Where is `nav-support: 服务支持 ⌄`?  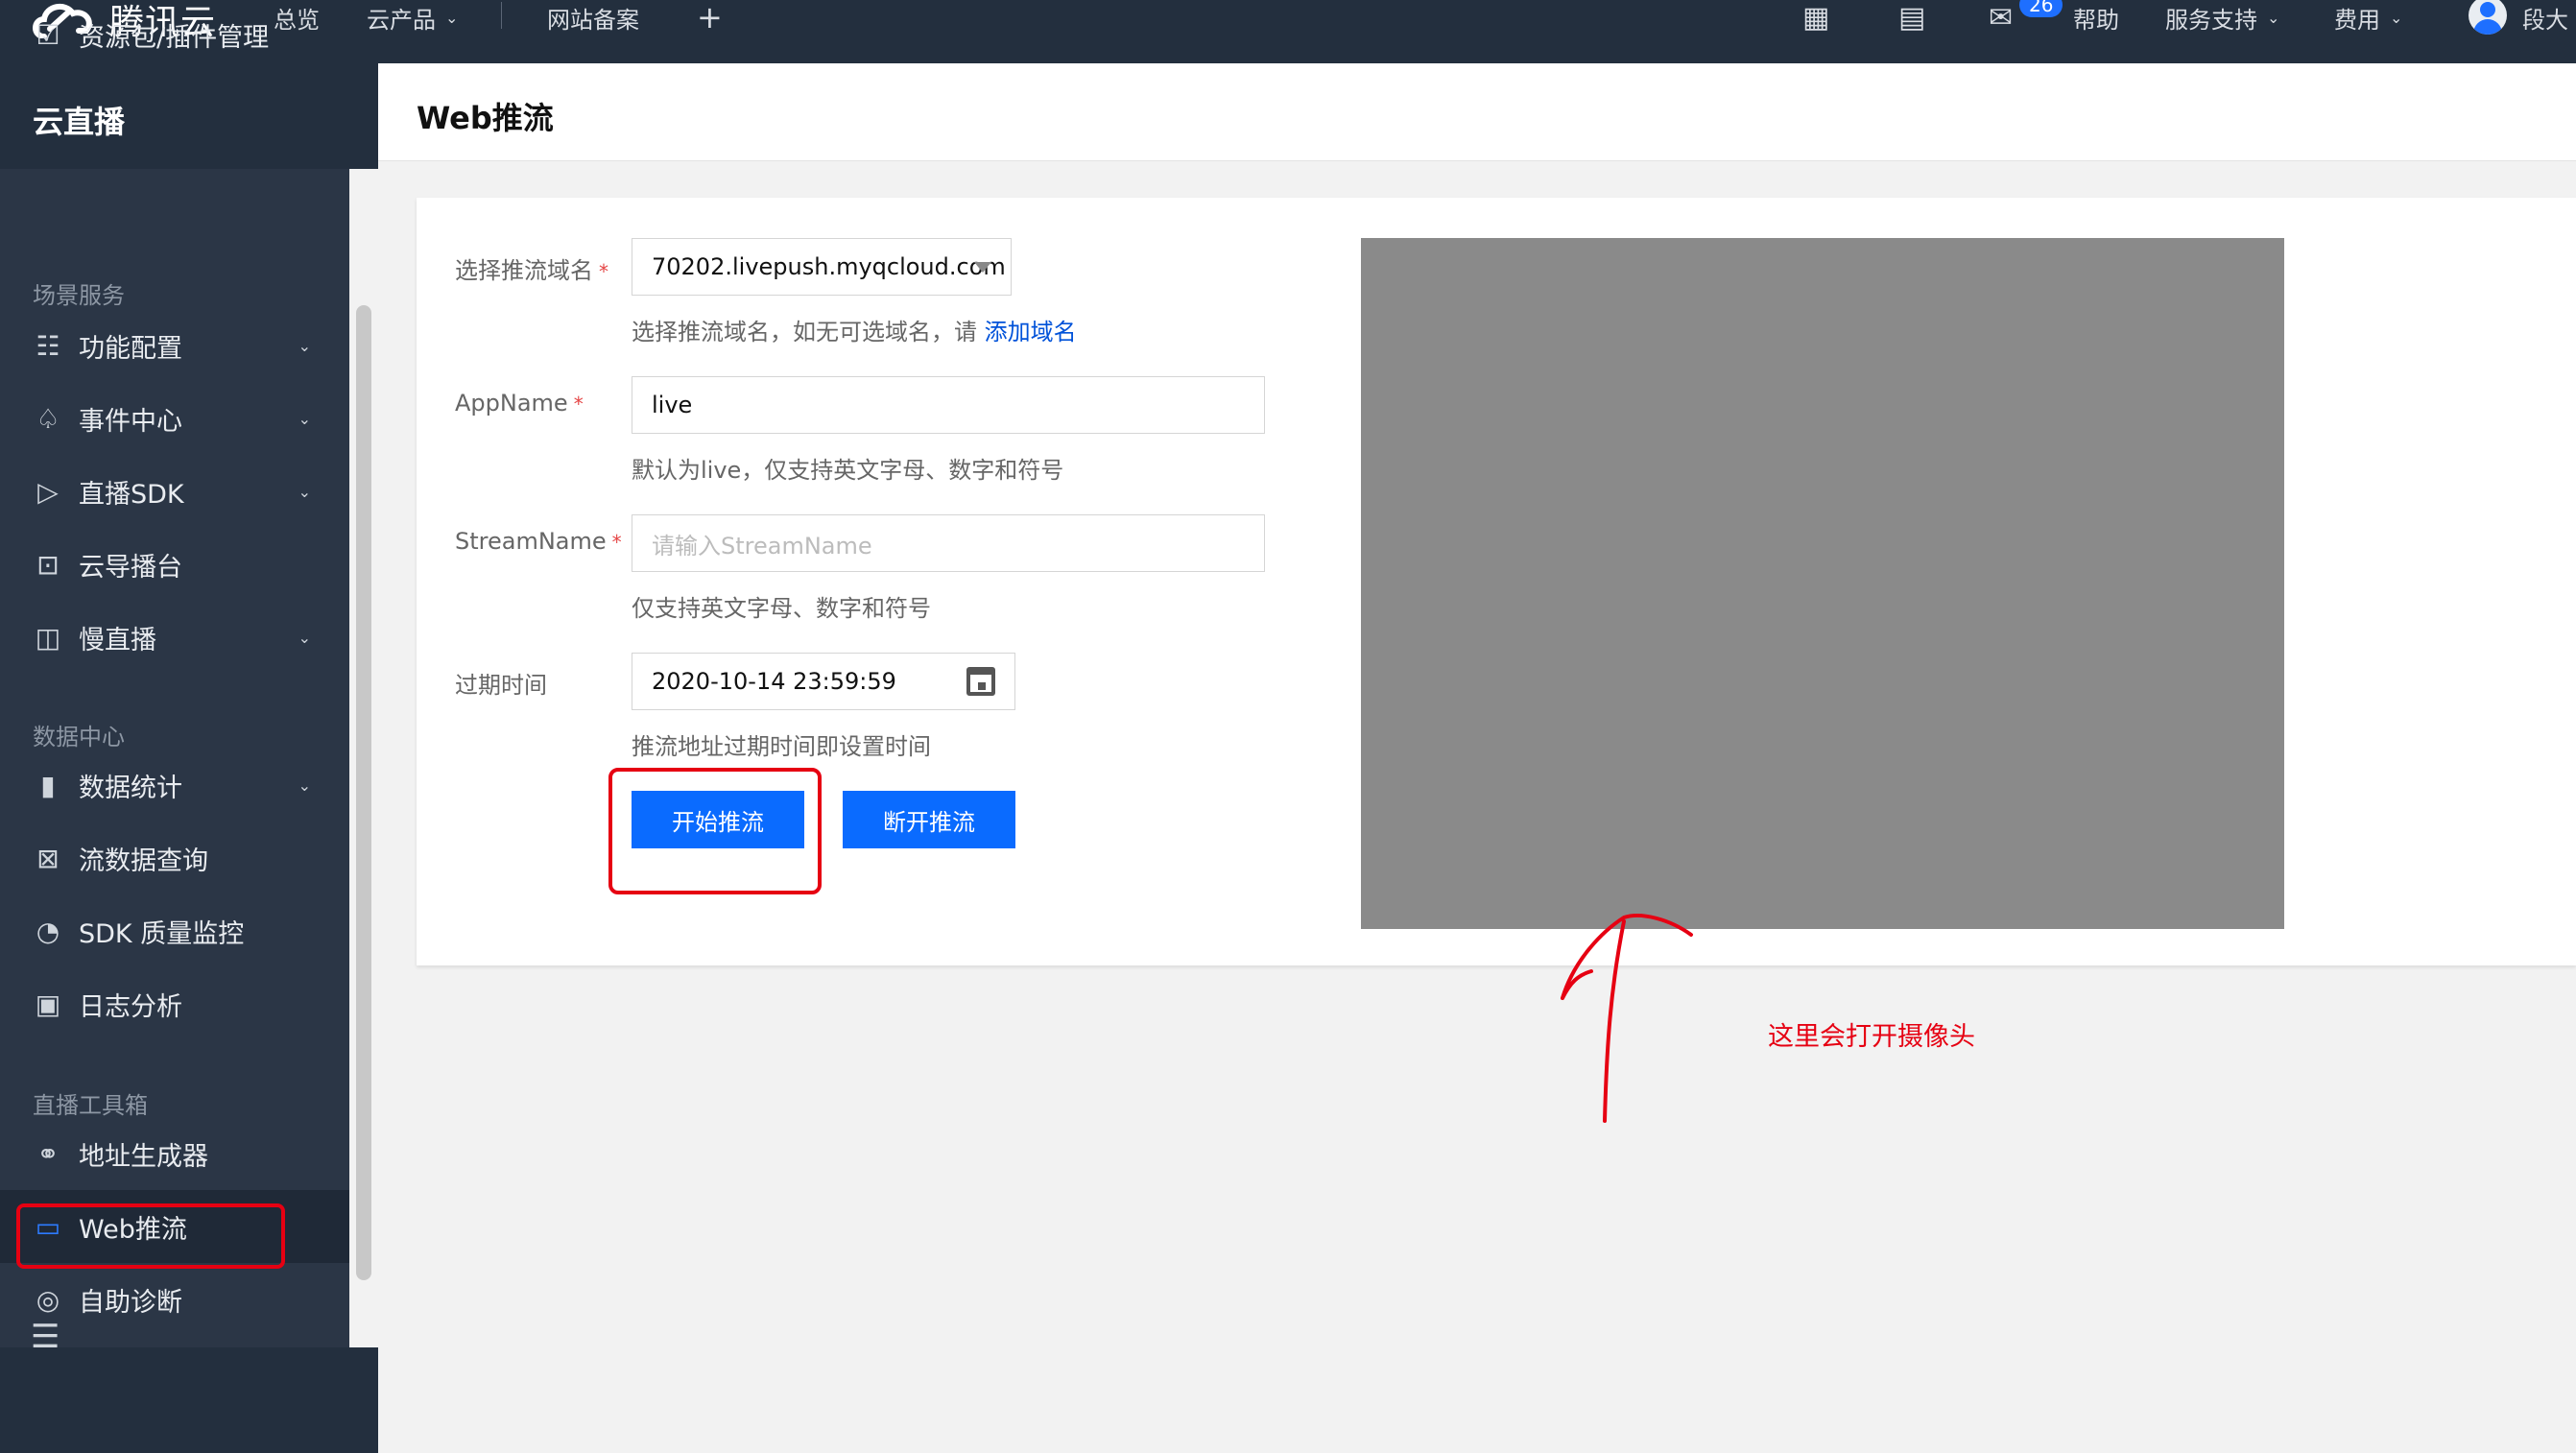 nav-support: 服务支持 ⌄ is located at coordinates (2222, 17).